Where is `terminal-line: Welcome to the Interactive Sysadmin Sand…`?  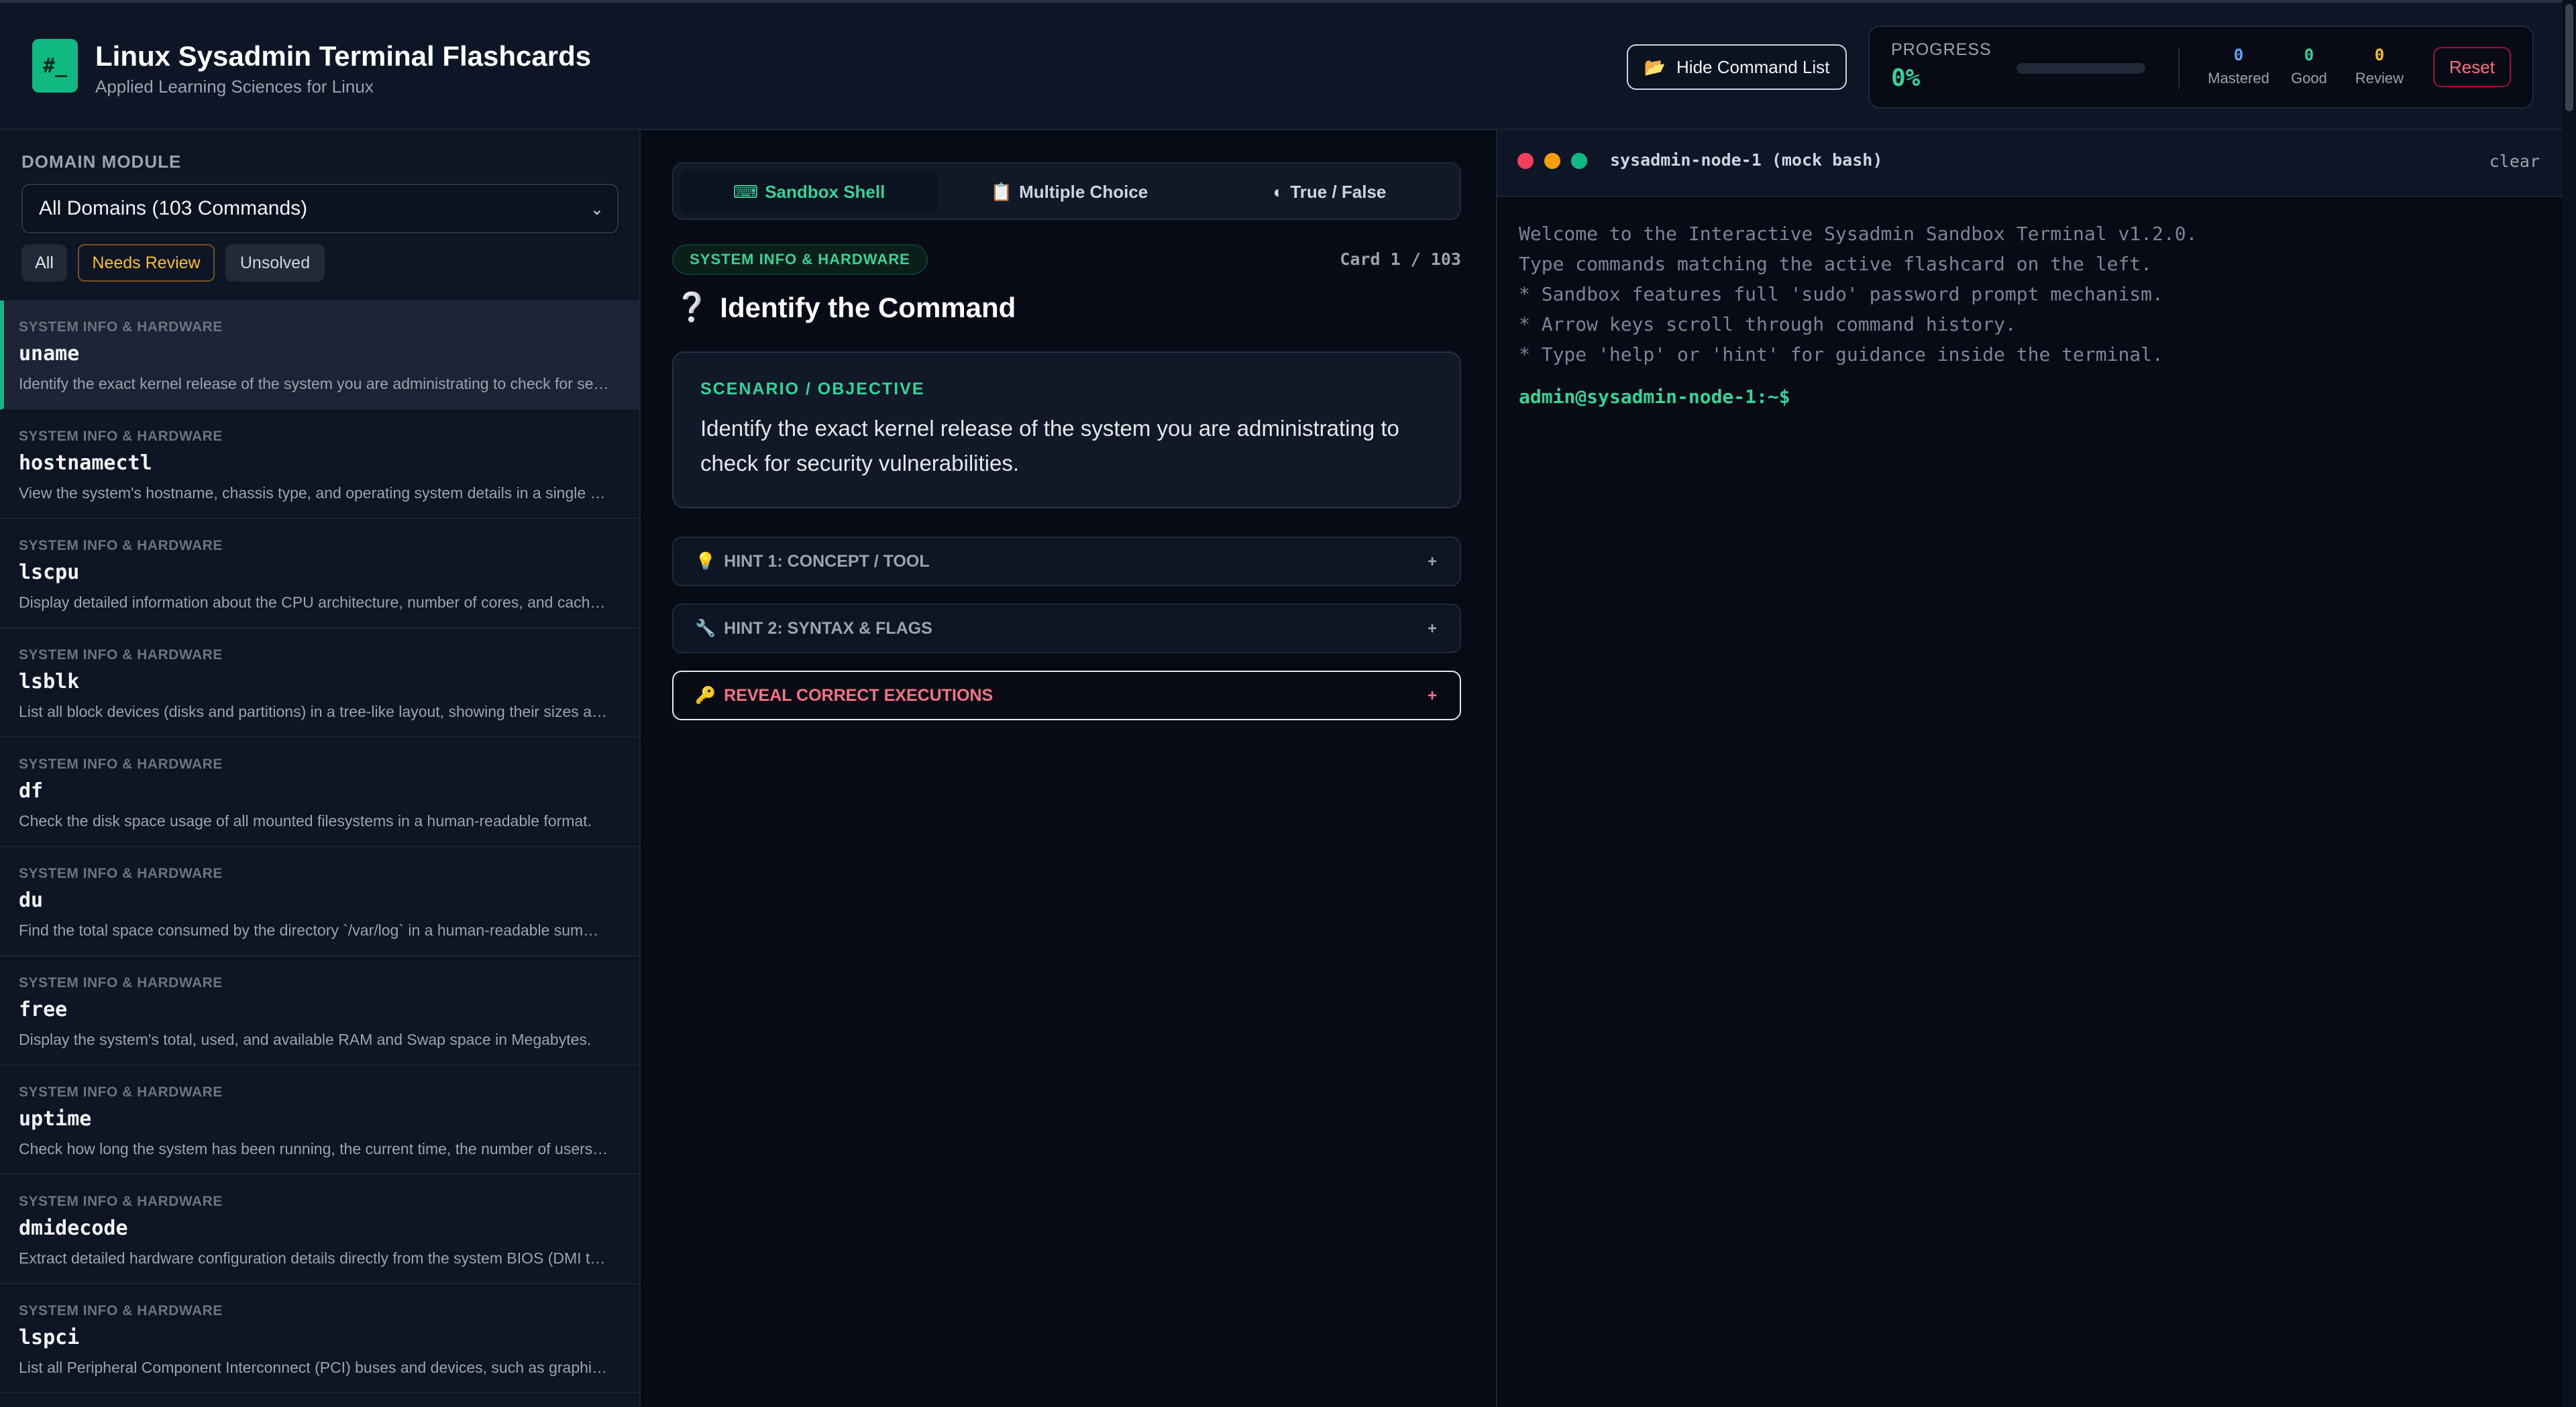
terminal-line: Welcome to the Interactive Sysadmin Sand… is located at coordinates (1858, 234).